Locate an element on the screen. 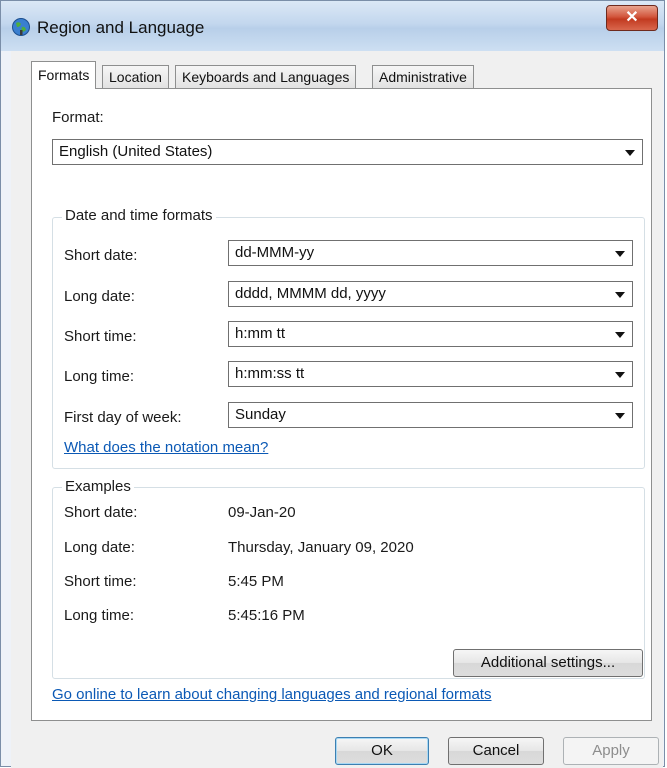 Image resolution: width=667 pixels, height=768 pixels. short-time-label: Short time: is located at coordinates (100, 336).